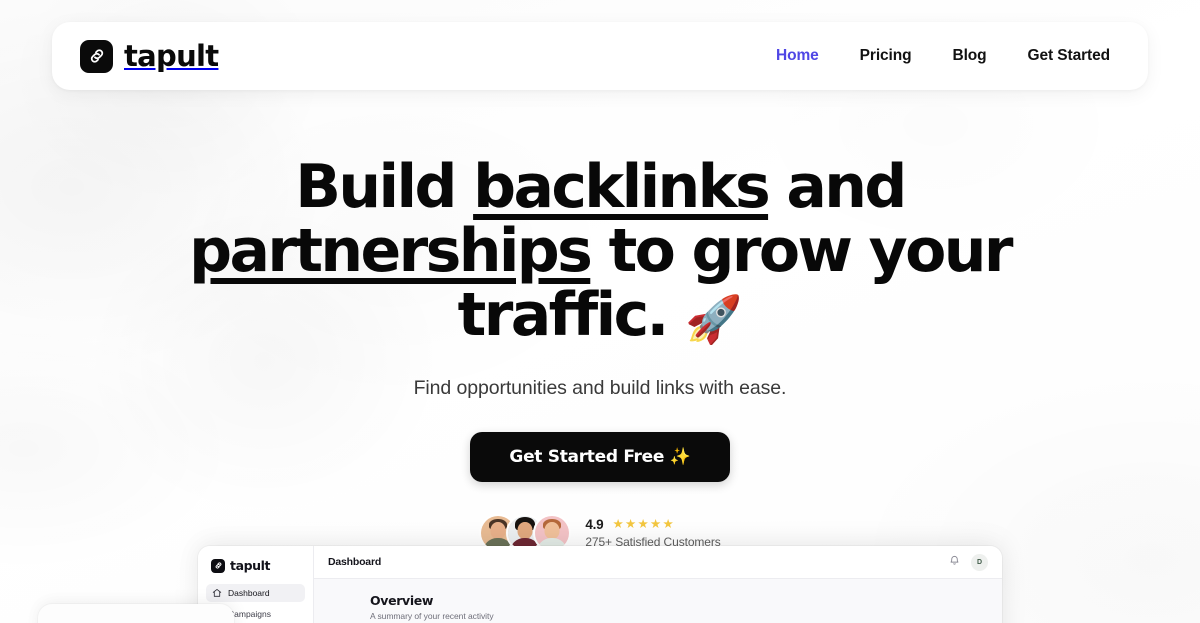  What do you see at coordinates (954, 562) in the screenshot?
I see `bell-icon` at bounding box center [954, 562].